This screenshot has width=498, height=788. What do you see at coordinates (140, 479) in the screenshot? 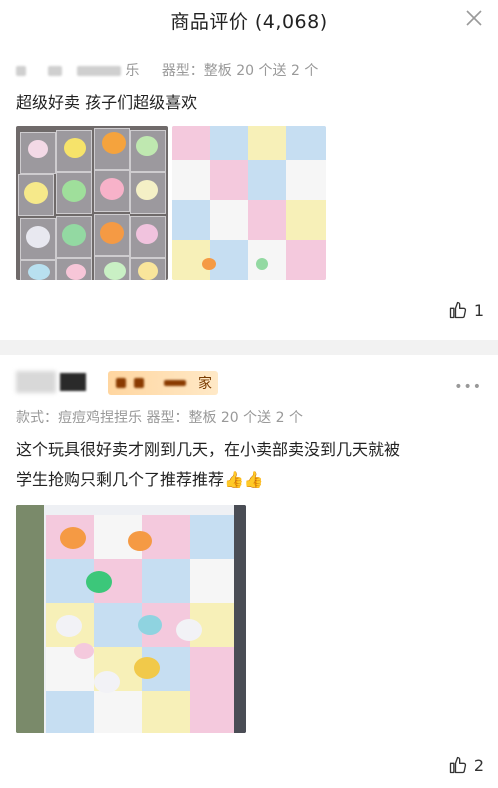
I see `review-text-line: 学生抢购只剩几个了推荐推荐👍👍` at bounding box center [140, 479].